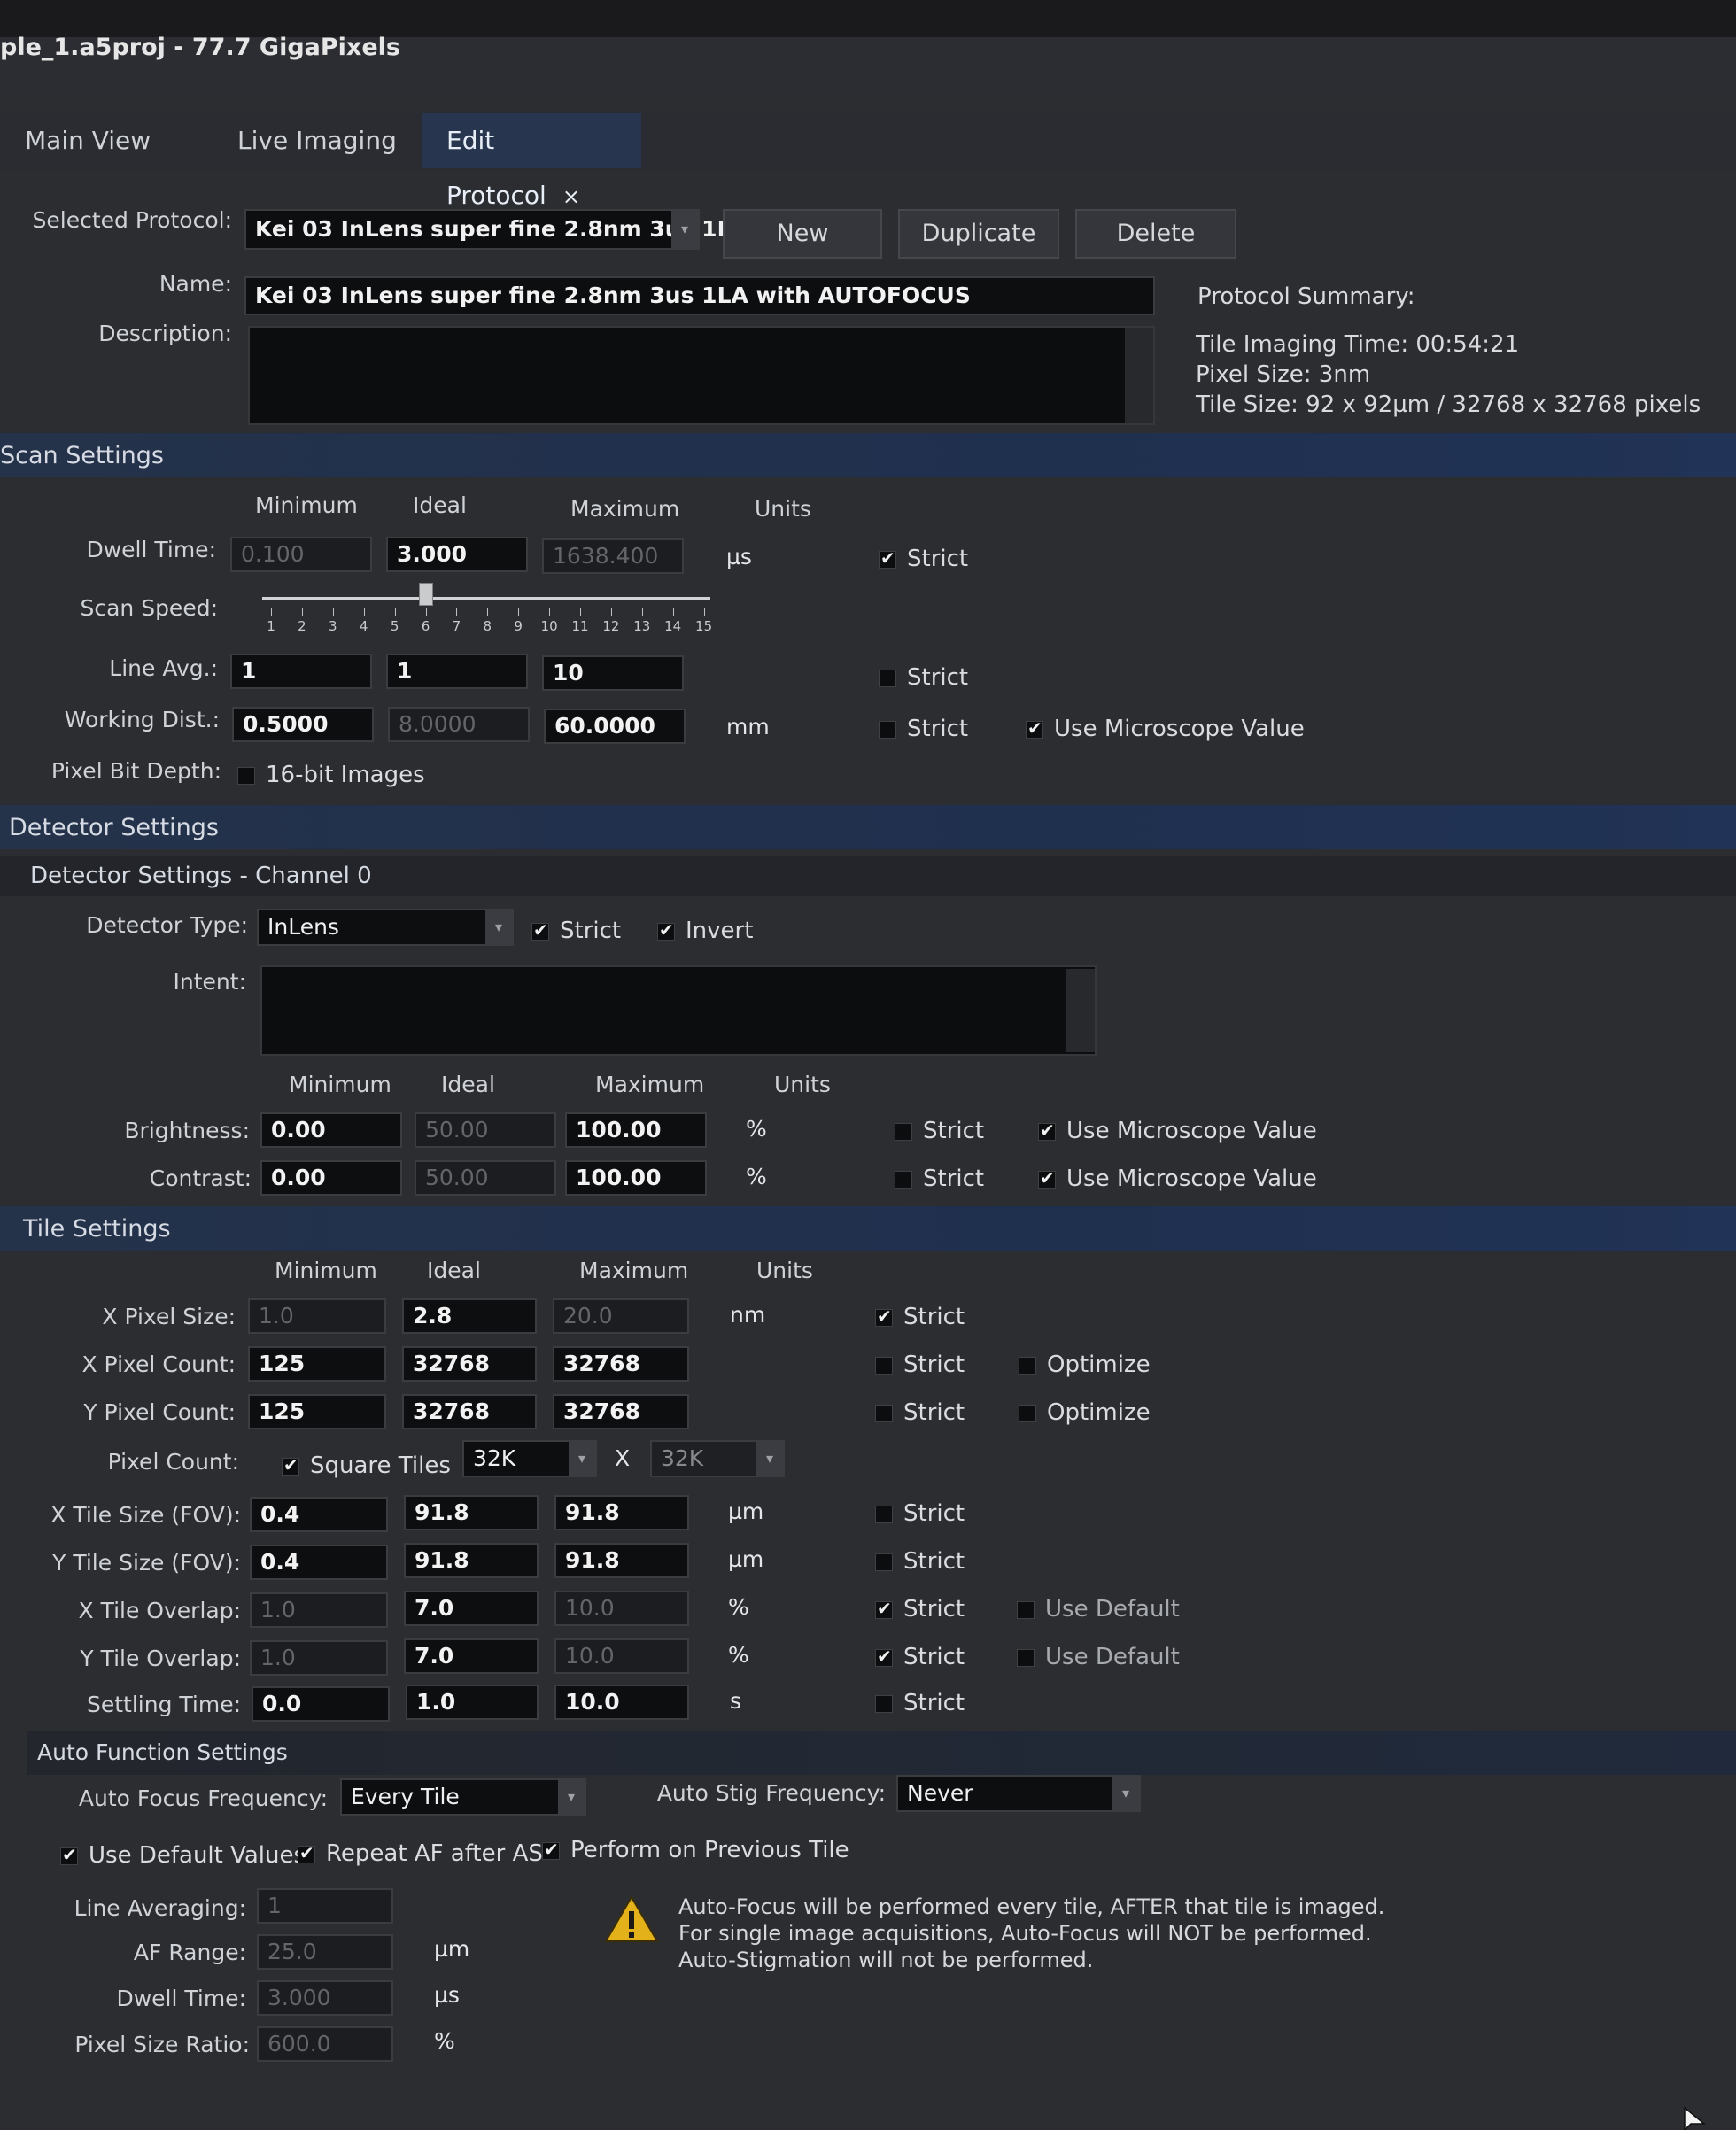 This screenshot has width=1736, height=2130. Describe the element at coordinates (1165, 729) in the screenshot. I see `wd-use-microscope-checkbox: Use Microscope Value` at that location.